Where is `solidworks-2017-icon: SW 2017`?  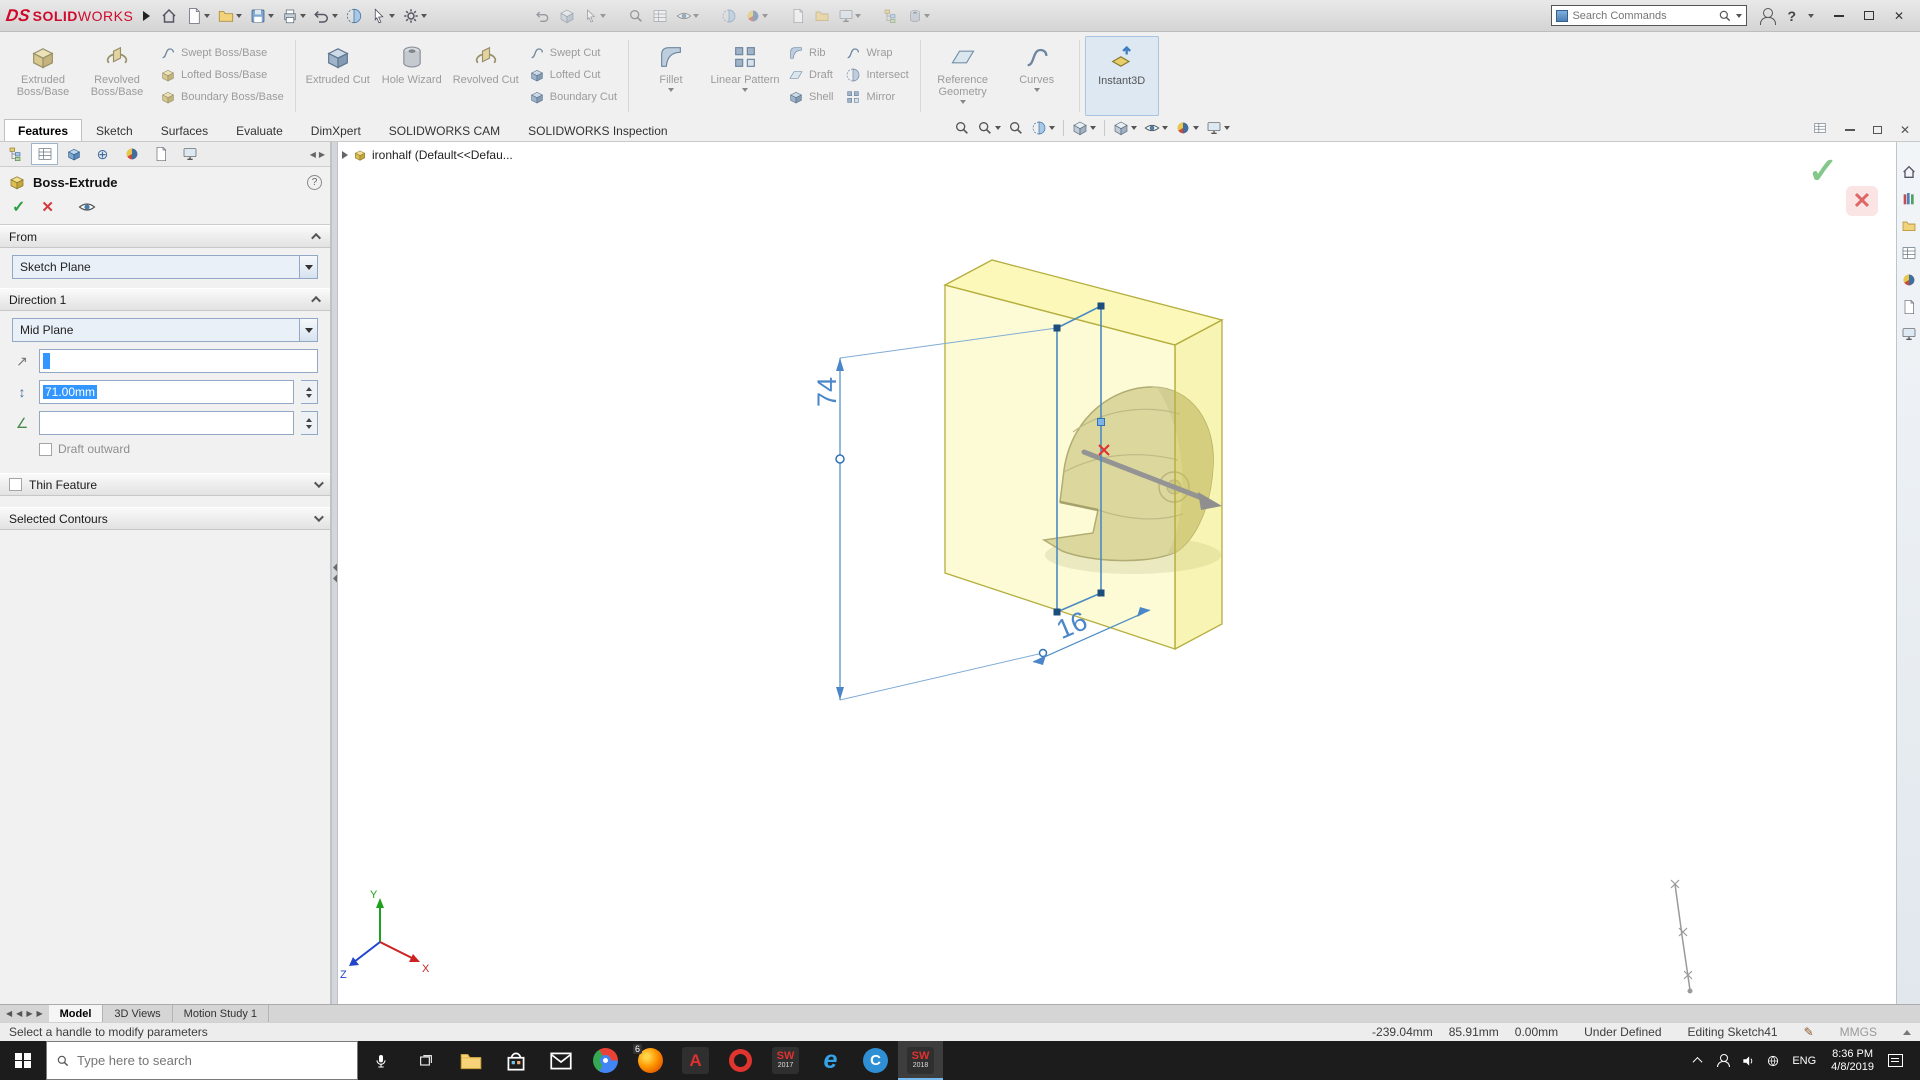 solidworks-2017-icon: SW 2017 is located at coordinates (785, 1060).